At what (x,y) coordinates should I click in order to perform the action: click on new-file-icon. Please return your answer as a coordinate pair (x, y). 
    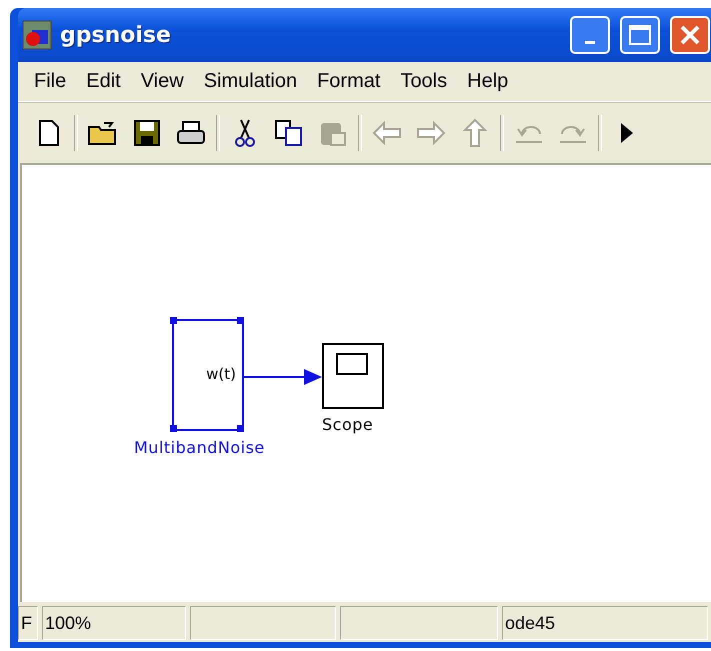
    Looking at the image, I should click on (49, 133).